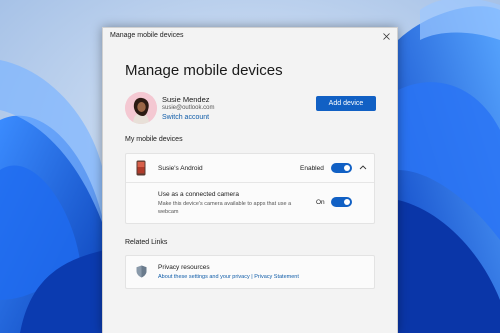 This screenshot has width=500, height=333. What do you see at coordinates (184, 267) in the screenshot?
I see `privacy-resources-title: Privacy resources` at bounding box center [184, 267].